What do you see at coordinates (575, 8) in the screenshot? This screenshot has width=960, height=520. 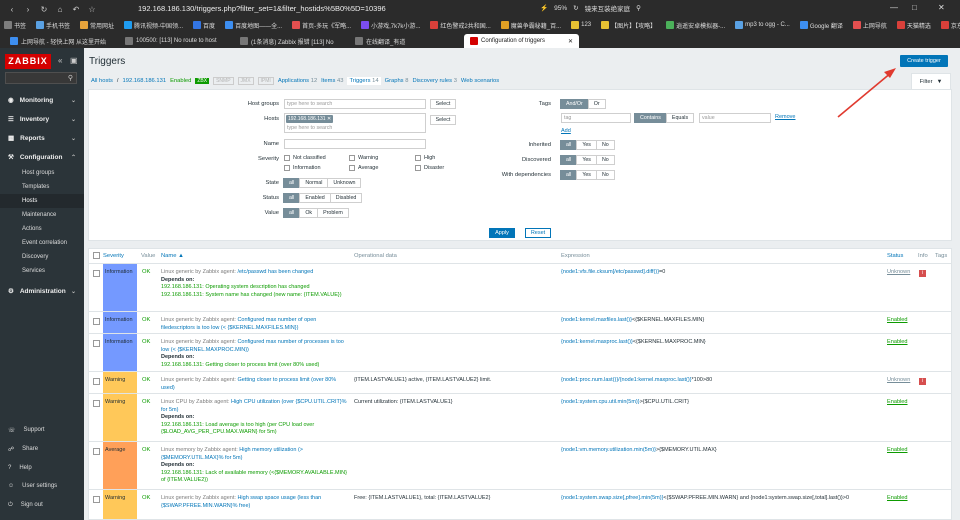 I see `refresh-icon: ↻` at bounding box center [575, 8].